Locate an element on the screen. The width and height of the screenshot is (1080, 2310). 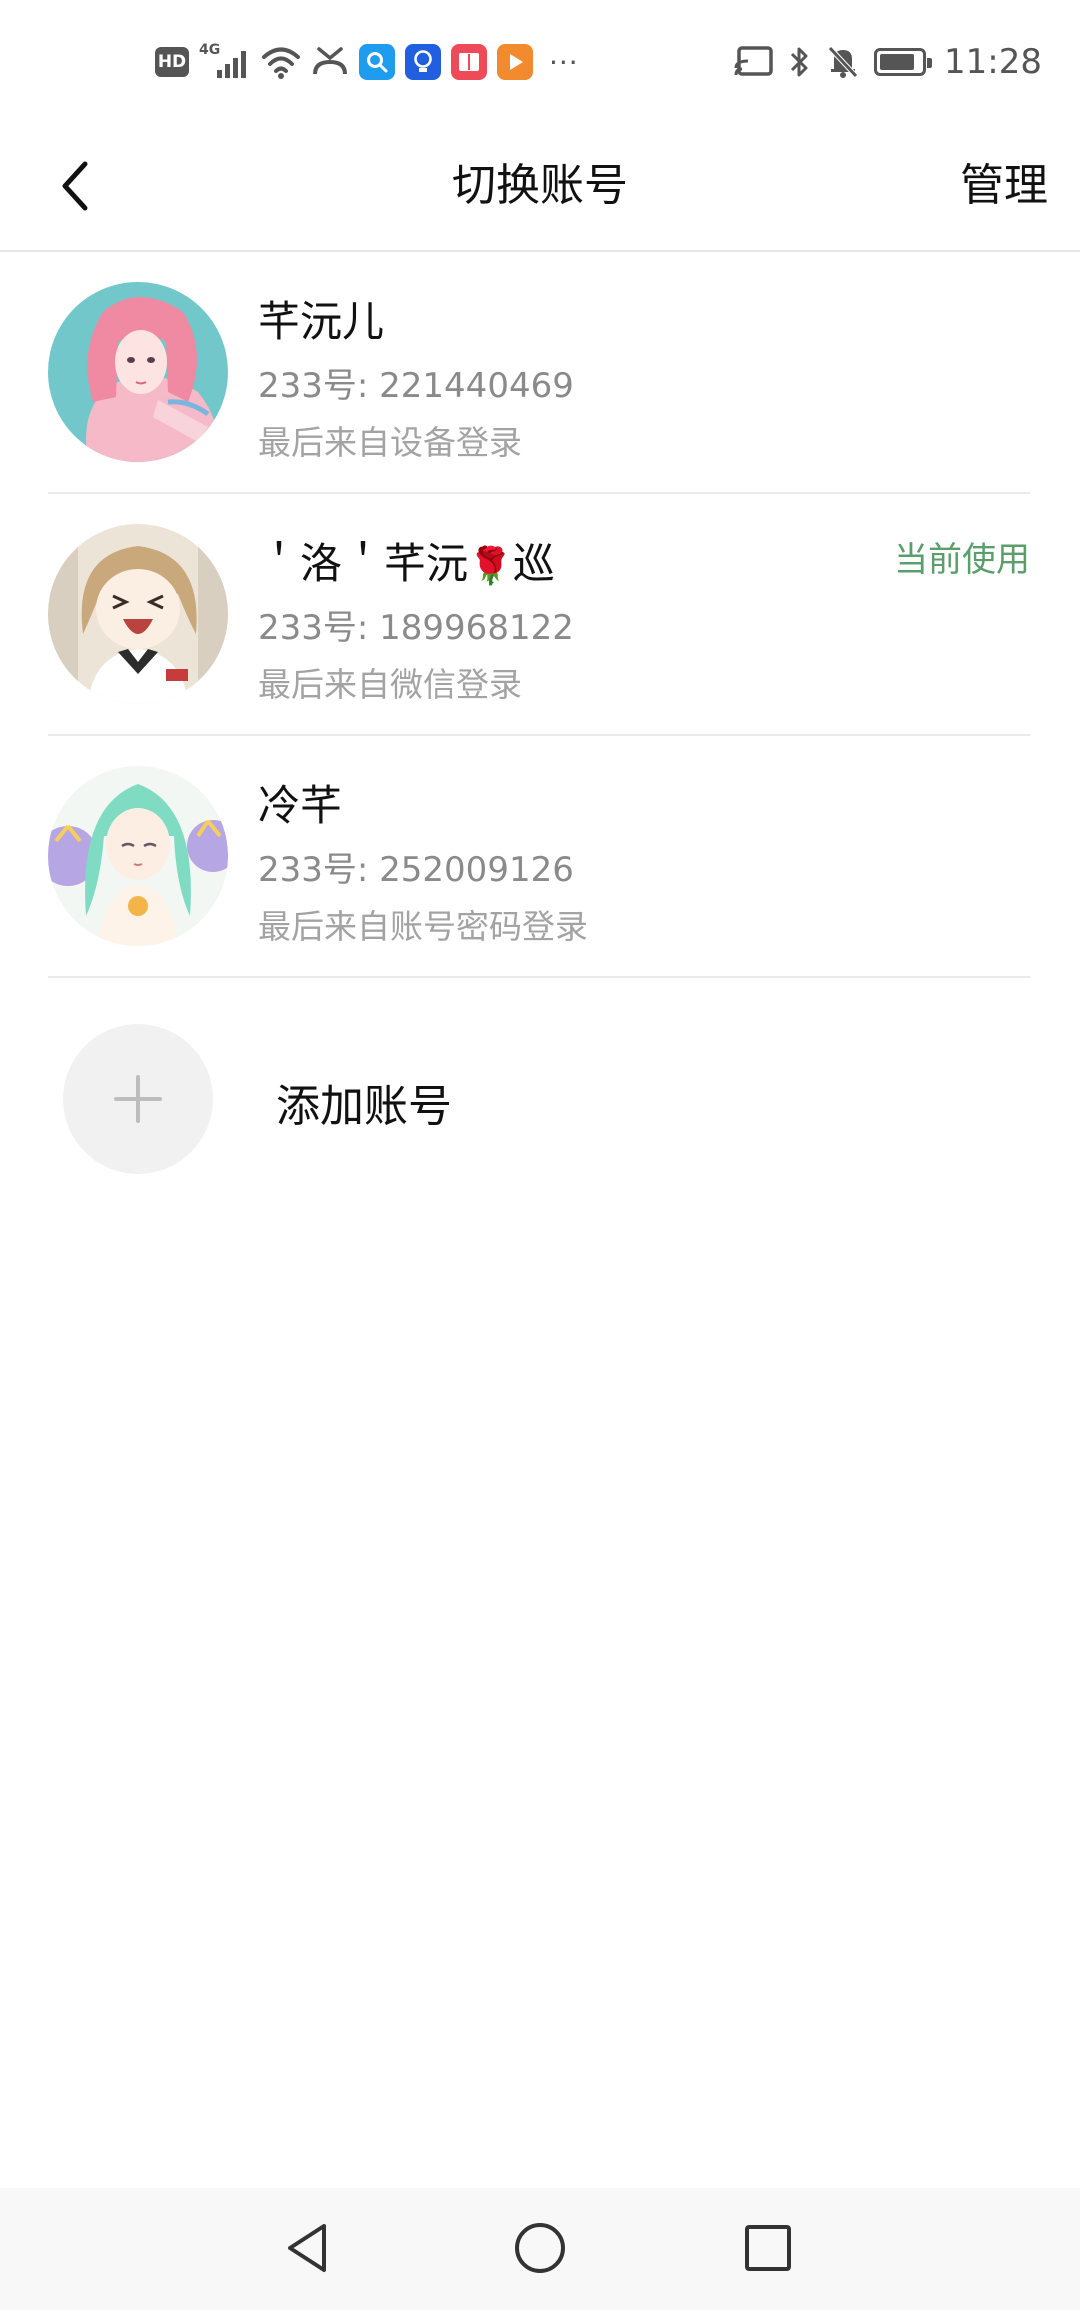
system-nav-bar is located at coordinates (540, 2249).